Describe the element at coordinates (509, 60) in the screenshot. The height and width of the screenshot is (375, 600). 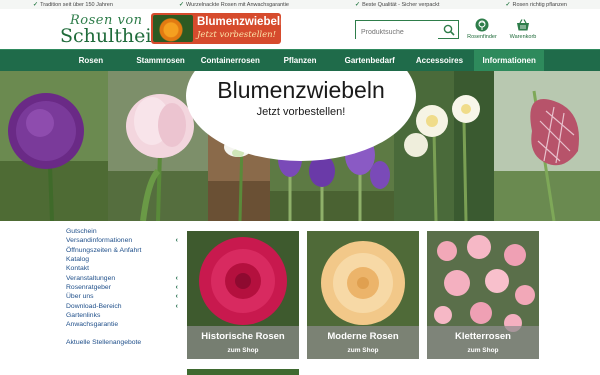
I see `nav-item-informationen: Informationen` at that location.